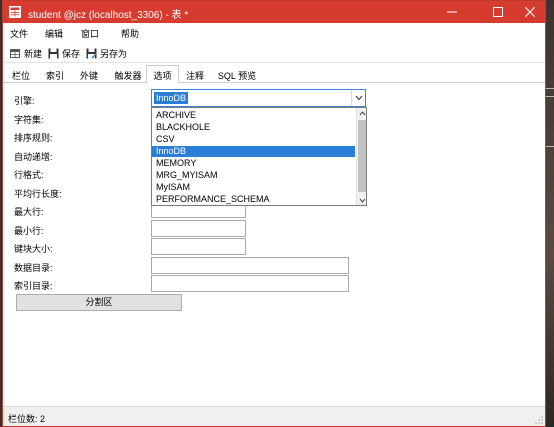  What do you see at coordinates (29, 212) in the screenshot?
I see `max-rows-label: 最大行:` at bounding box center [29, 212].